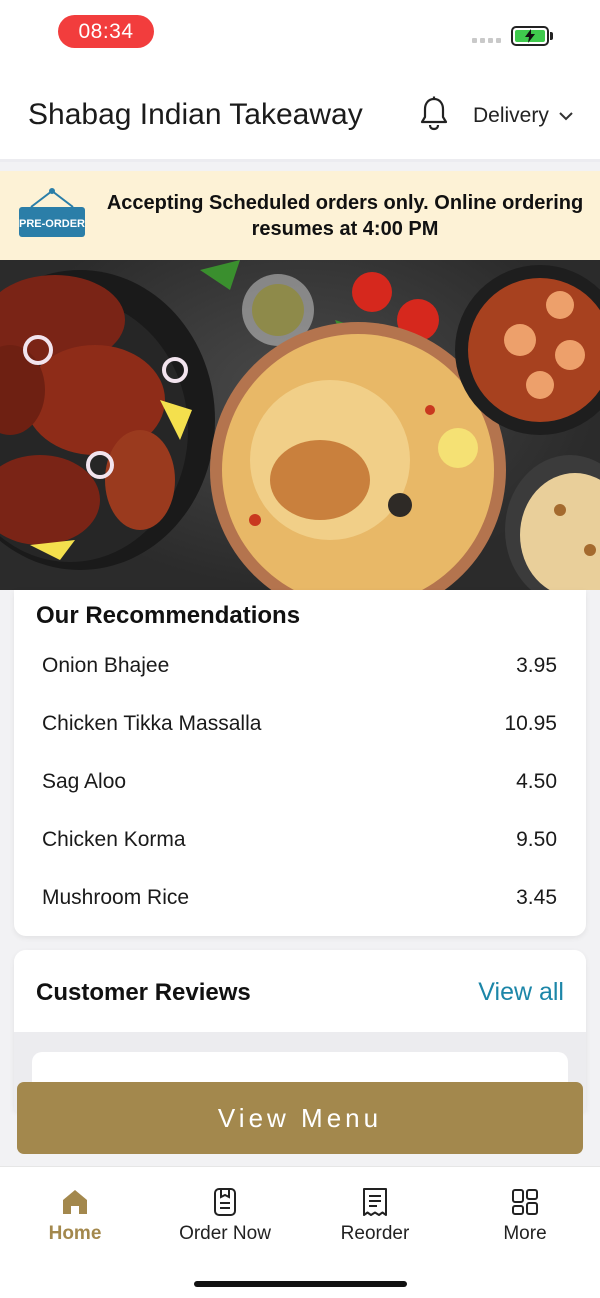 The width and height of the screenshot is (600, 1298). Describe the element at coordinates (300, 991) in the screenshot. I see `reviews-header: Customer Reviews View all` at that location.